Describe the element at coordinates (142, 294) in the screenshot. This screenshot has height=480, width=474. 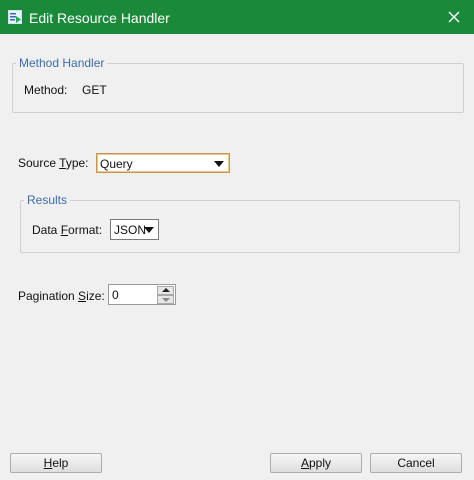
I see `pagination-size-spinner: 0` at that location.